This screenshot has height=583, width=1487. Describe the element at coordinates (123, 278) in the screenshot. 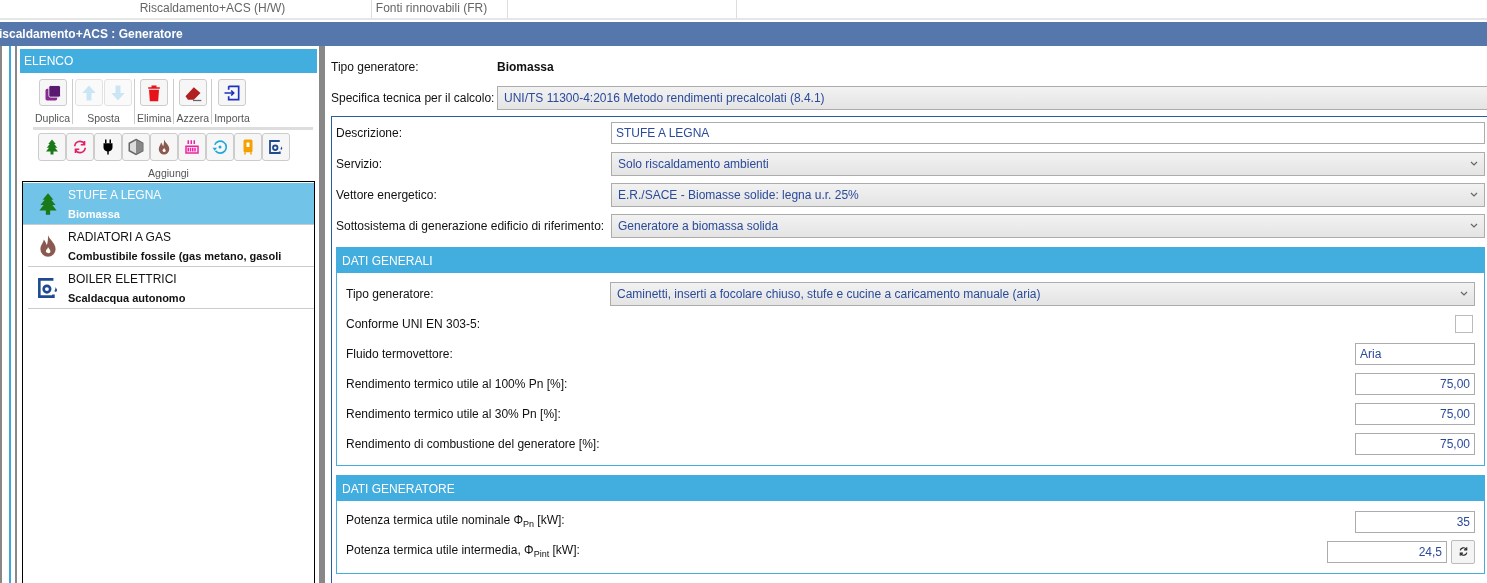

I see `item-title: BOILER ELETTRICI` at that location.